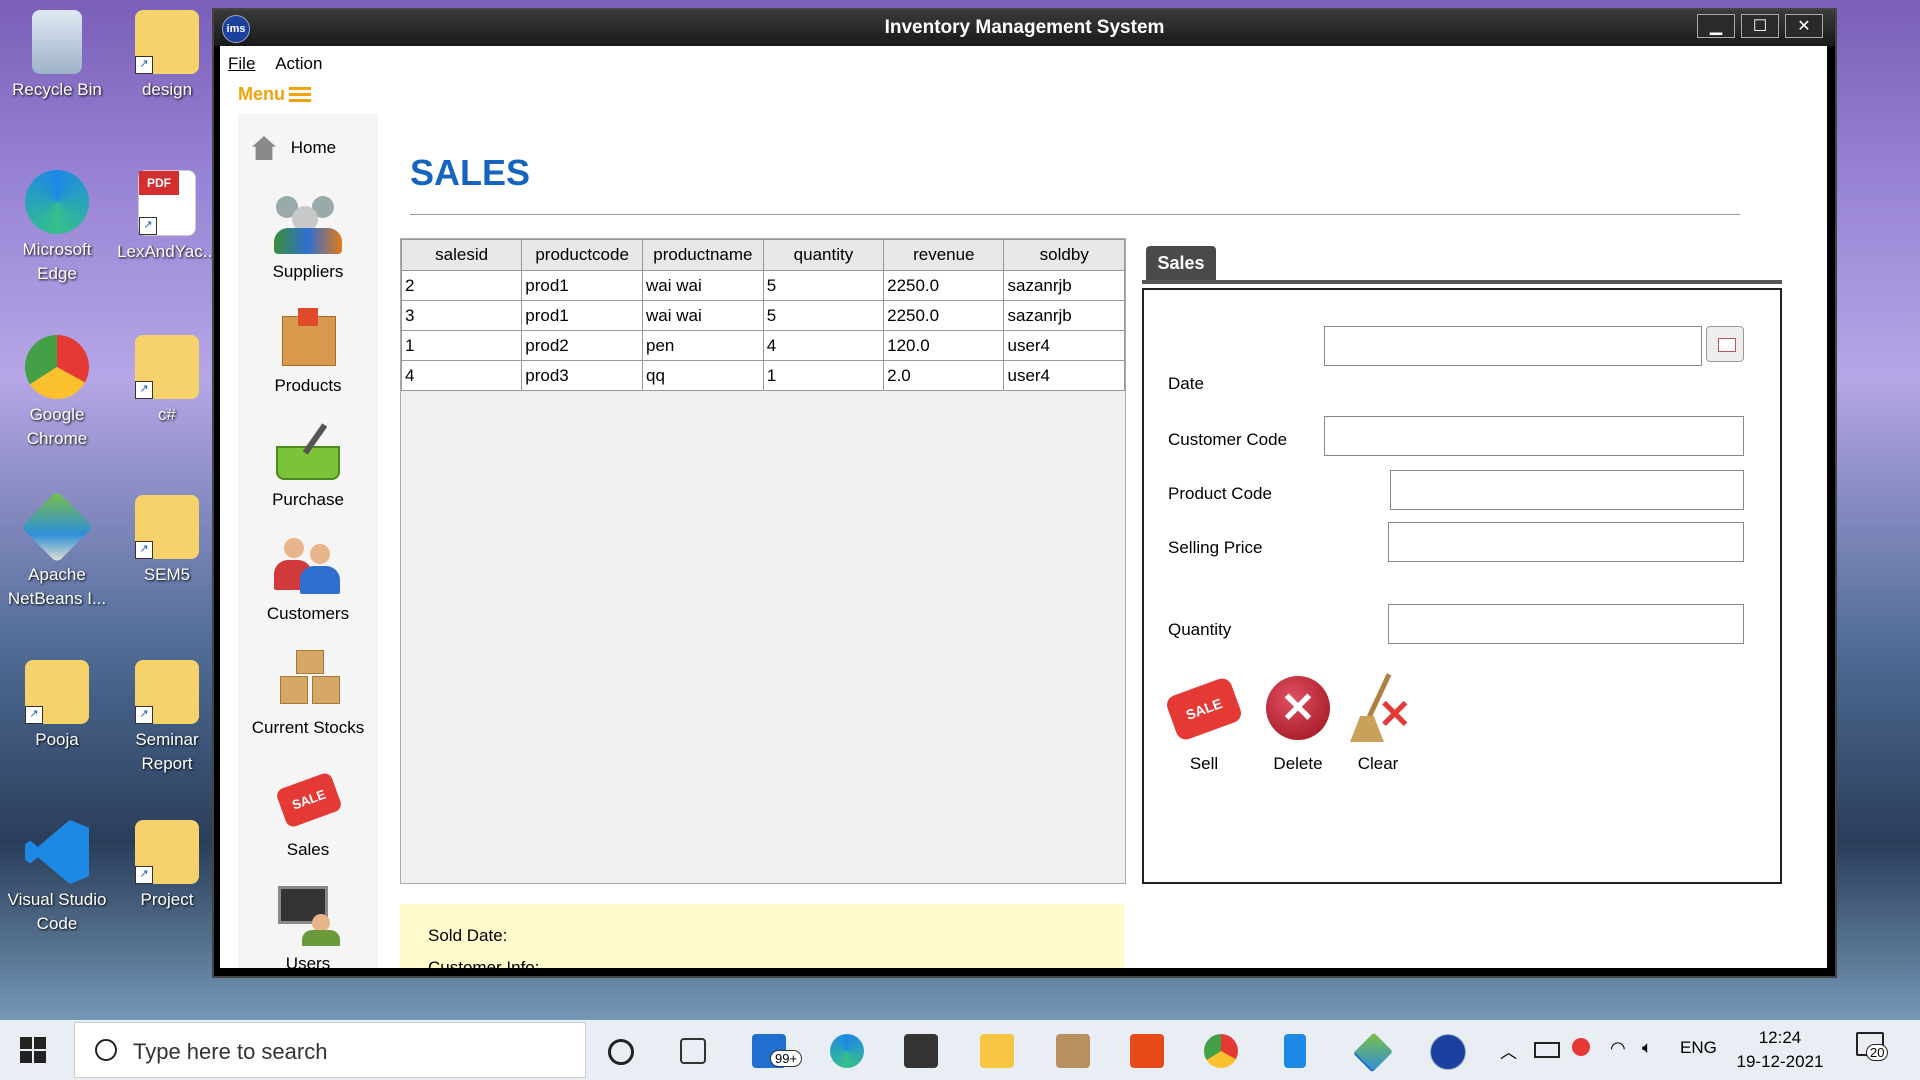  Describe the element at coordinates (703, 345) in the screenshot. I see `table-cell: pen` at that location.